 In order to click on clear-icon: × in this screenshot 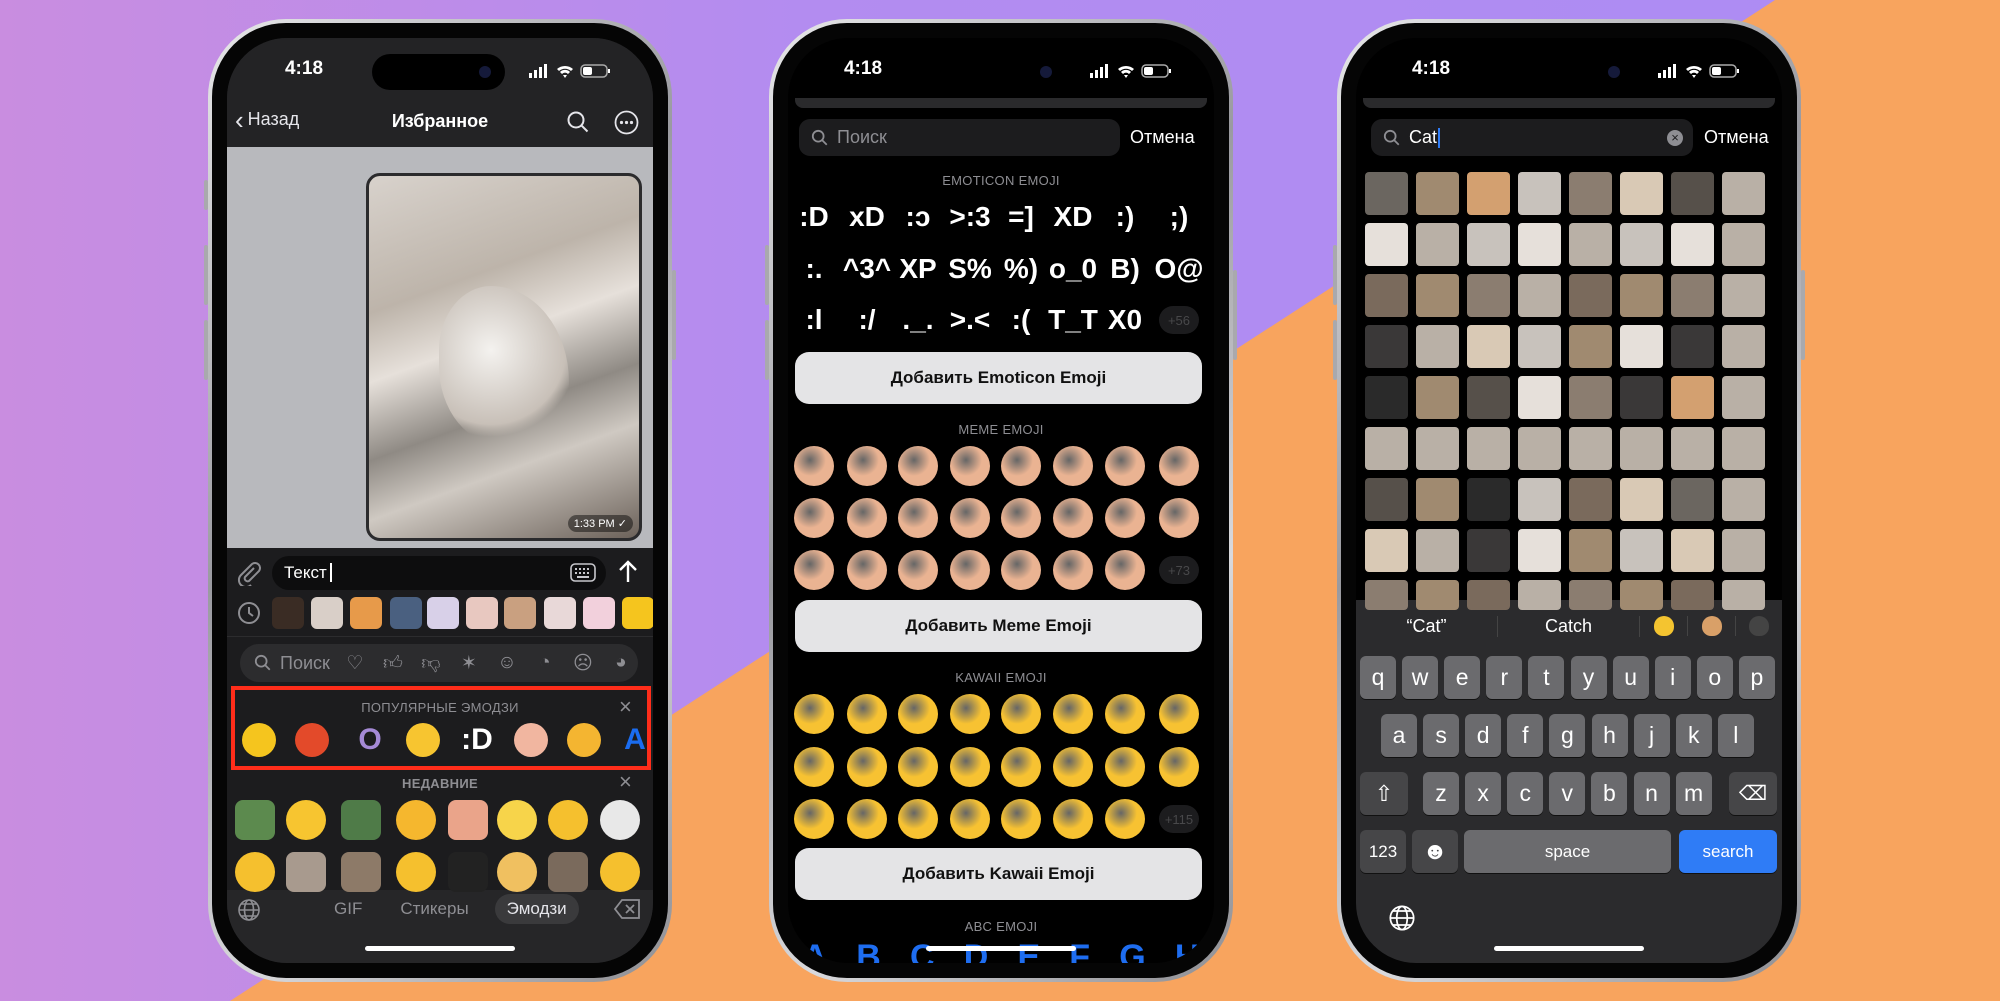, I will do `click(1675, 138)`.